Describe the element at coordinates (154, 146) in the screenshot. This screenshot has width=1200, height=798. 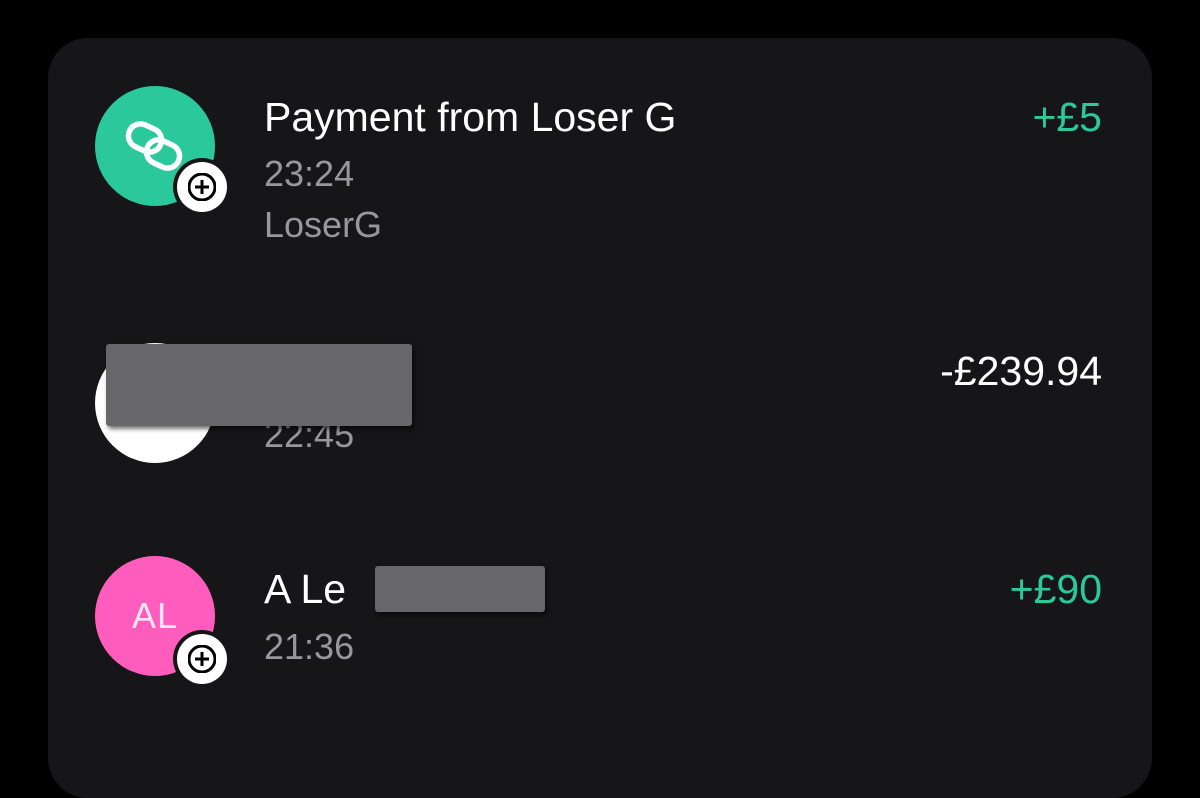
I see `link-chain-icon` at that location.